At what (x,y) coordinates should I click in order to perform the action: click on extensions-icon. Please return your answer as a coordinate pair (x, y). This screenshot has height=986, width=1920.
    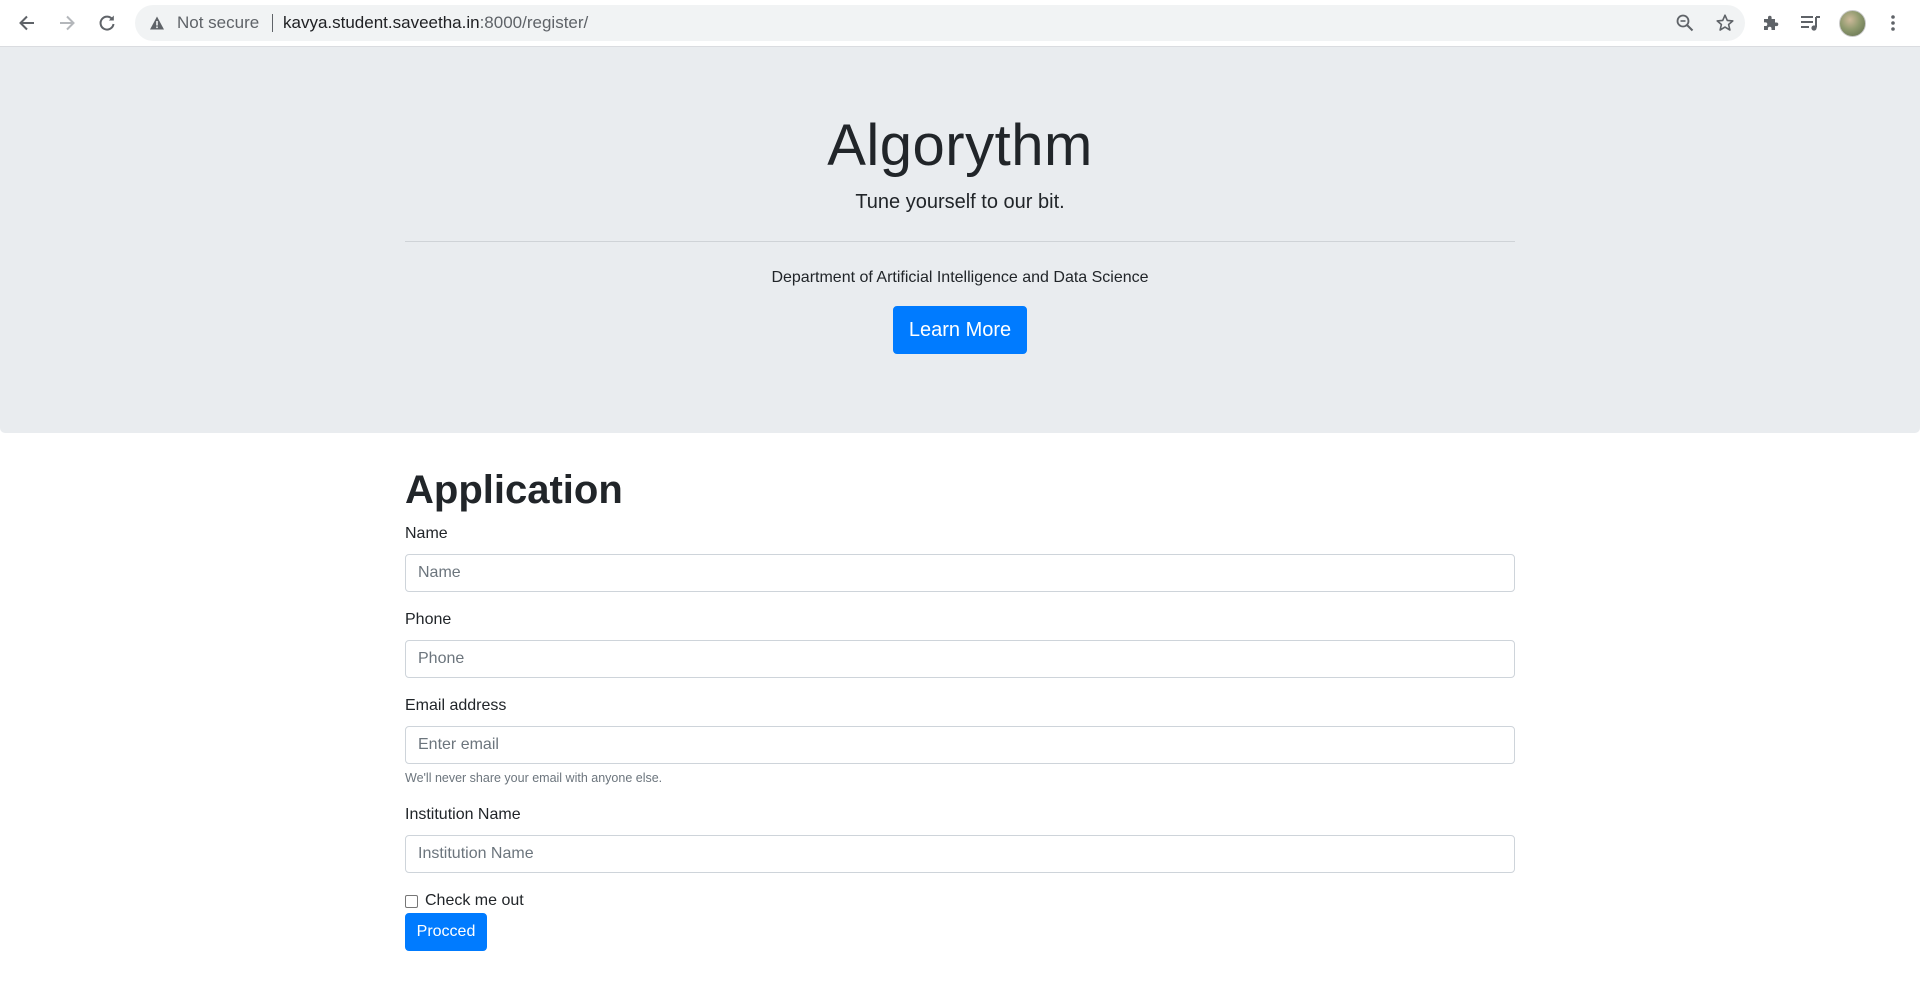
    Looking at the image, I should click on (1771, 22).